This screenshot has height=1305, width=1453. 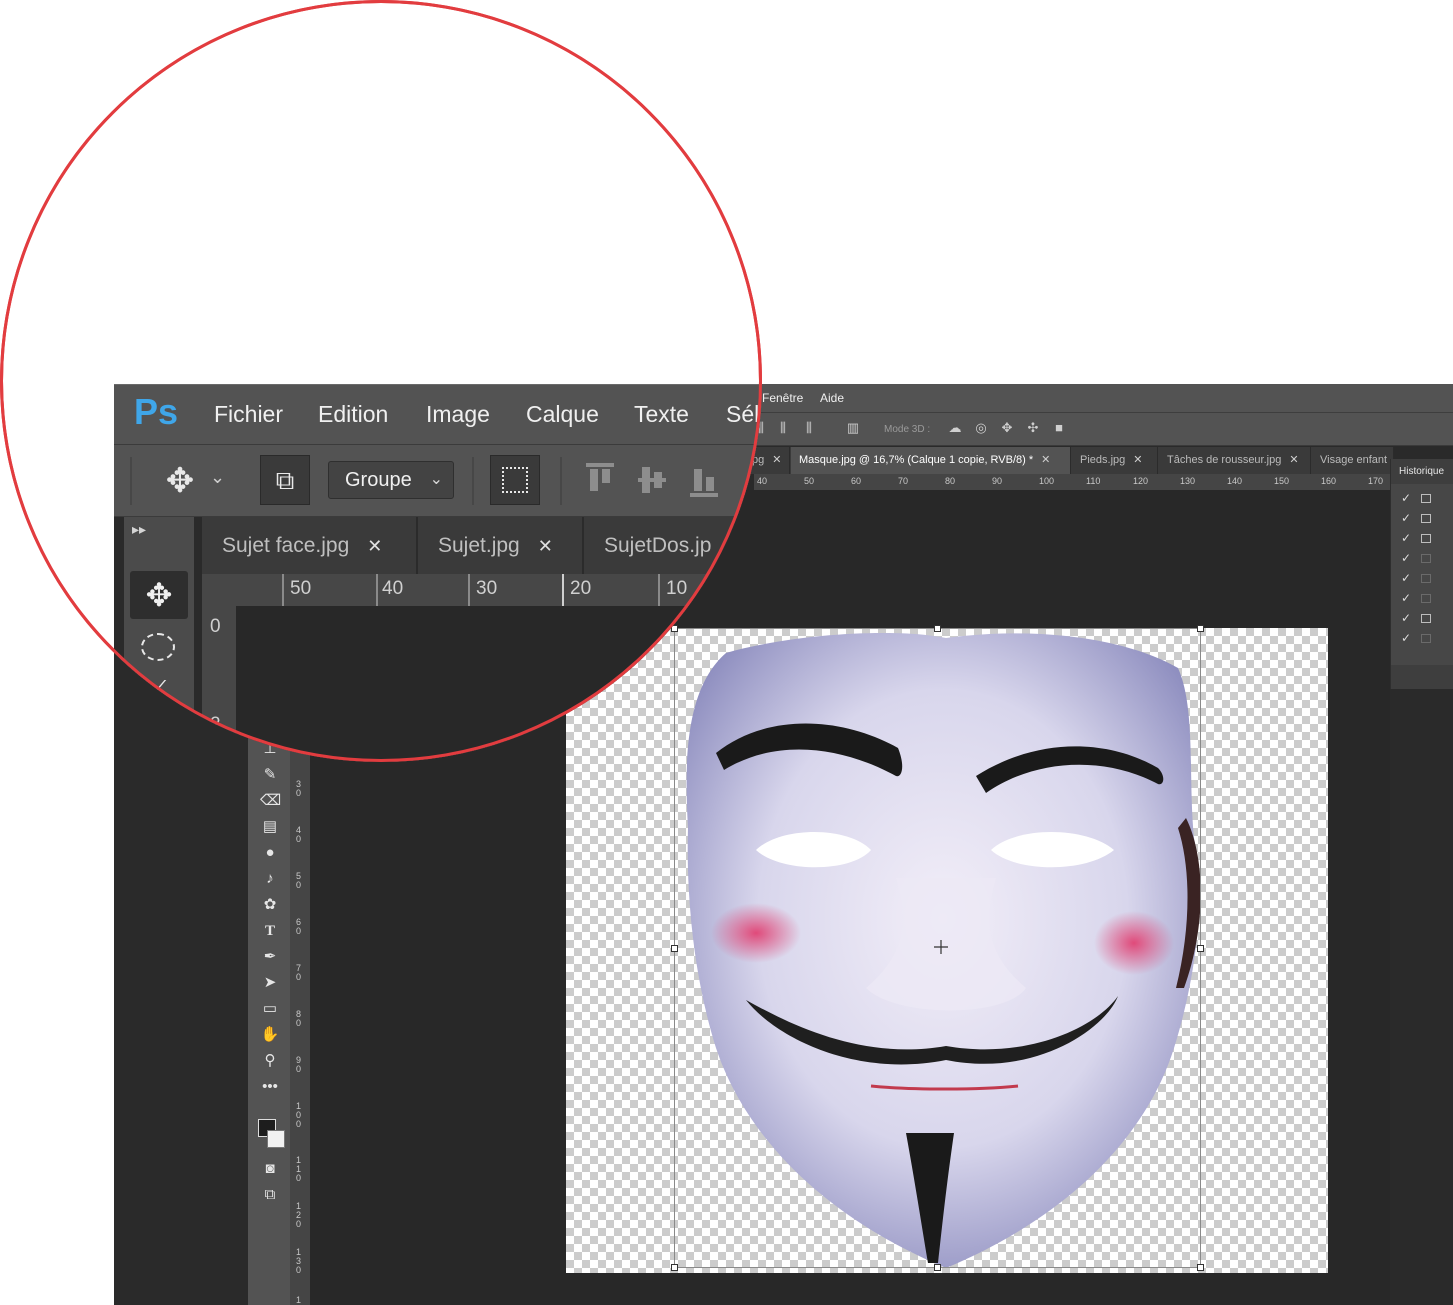 I want to click on menu-fichier: Fichier, so click(x=248, y=414).